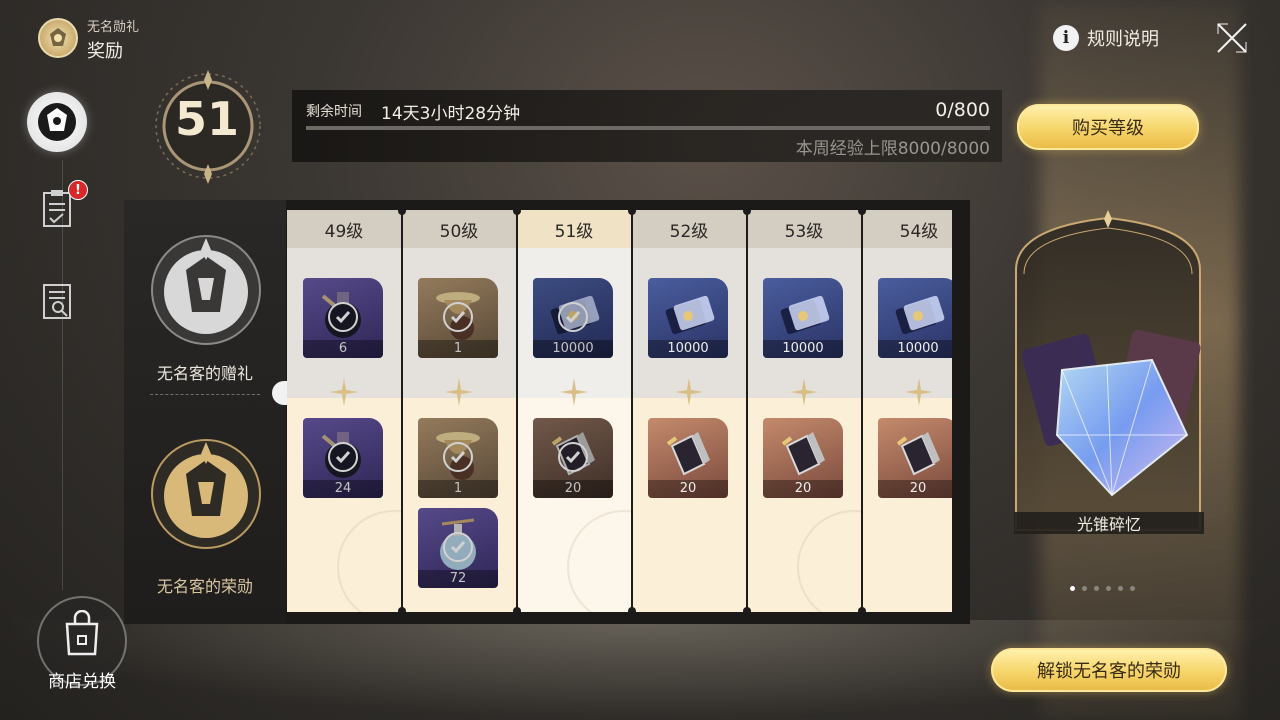 The width and height of the screenshot is (1280, 720). I want to click on featured-page-indicator, so click(1102, 588).